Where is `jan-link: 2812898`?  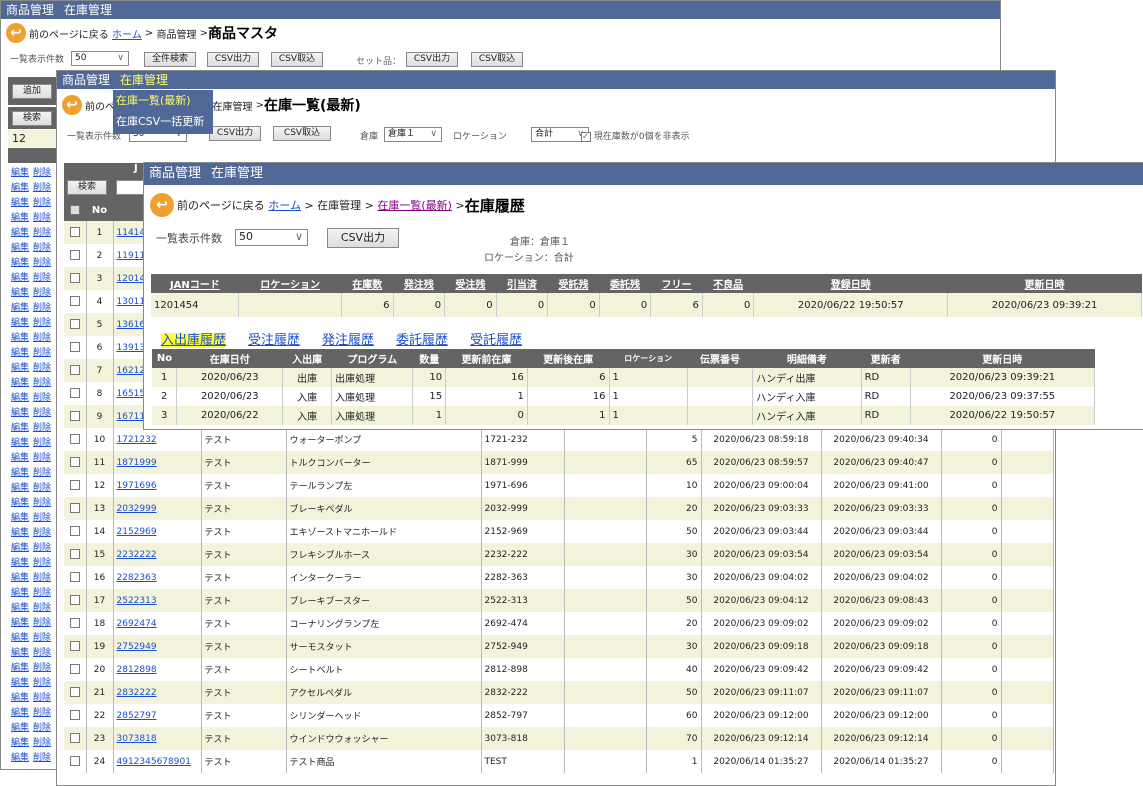 jan-link: 2812898 is located at coordinates (157, 669).